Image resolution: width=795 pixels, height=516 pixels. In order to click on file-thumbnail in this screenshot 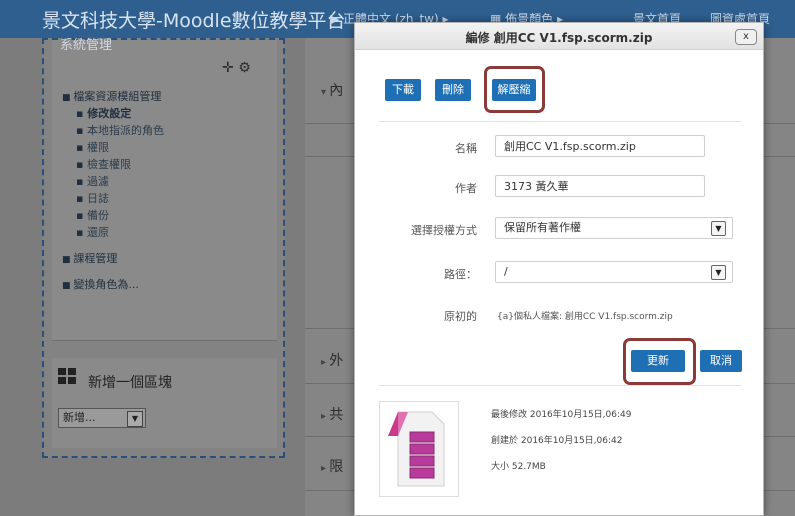, I will do `click(419, 449)`.